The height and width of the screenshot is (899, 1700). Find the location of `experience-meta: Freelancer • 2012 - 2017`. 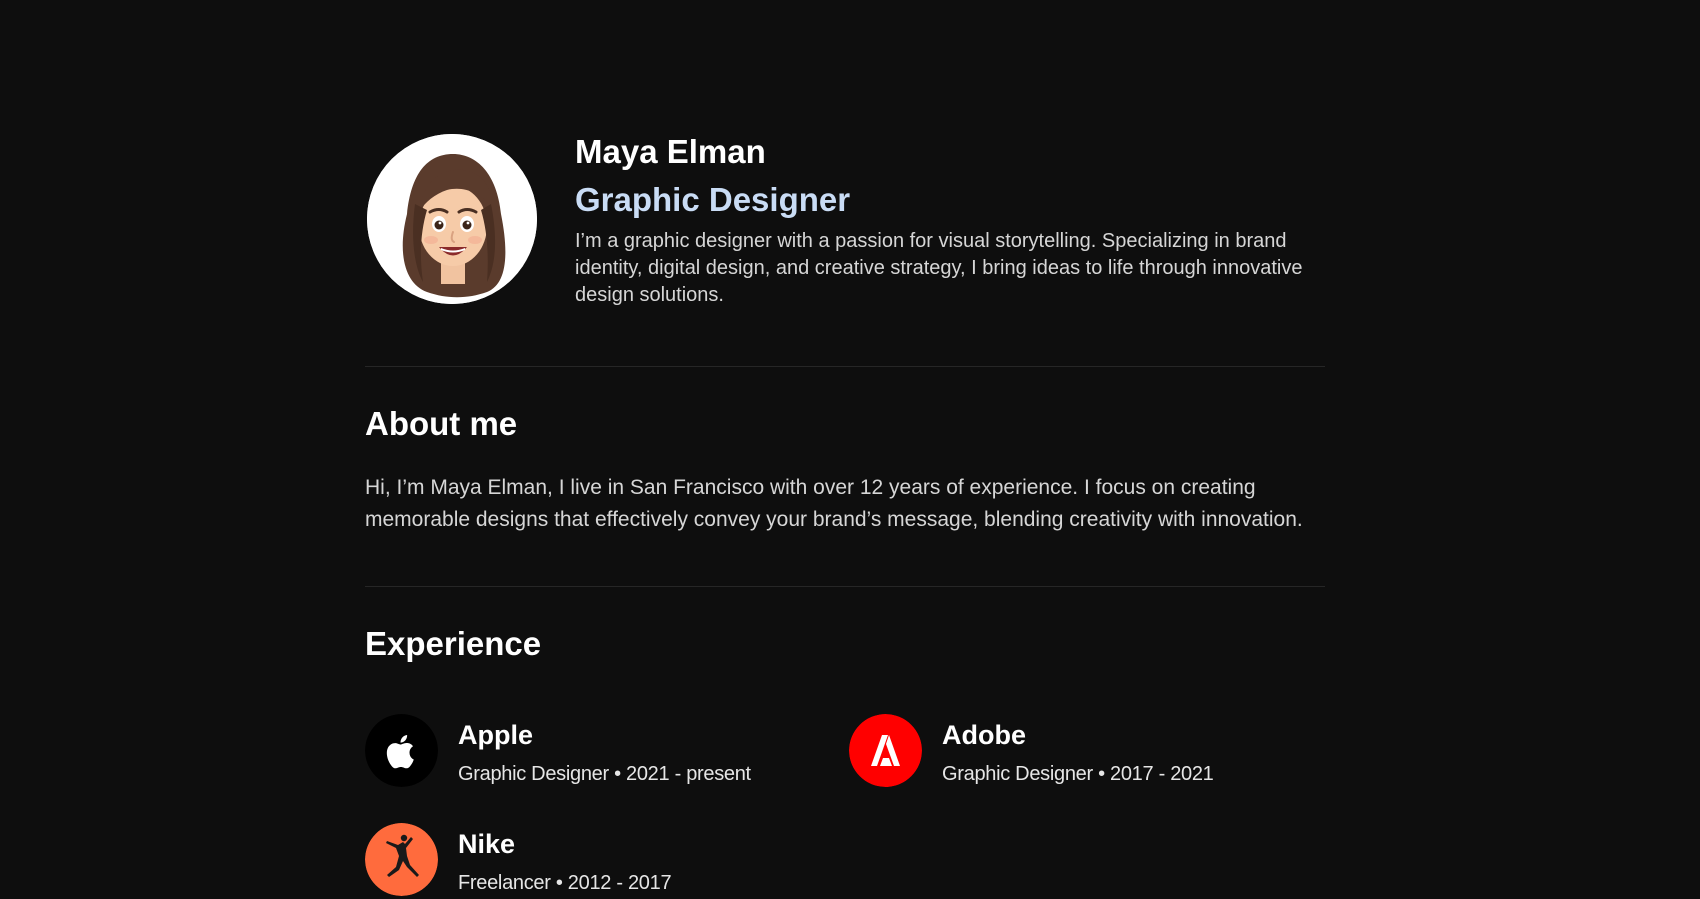

experience-meta: Freelancer • 2012 - 2017 is located at coordinates (565, 883).